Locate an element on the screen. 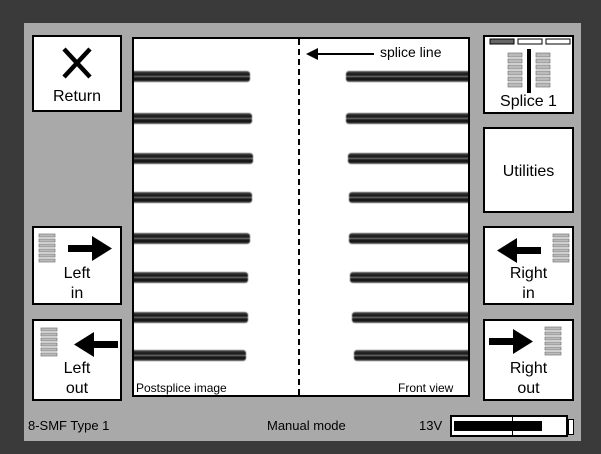  status-bar: 8-SMF Type 1 Manual mode 13V is located at coordinates (302, 425).